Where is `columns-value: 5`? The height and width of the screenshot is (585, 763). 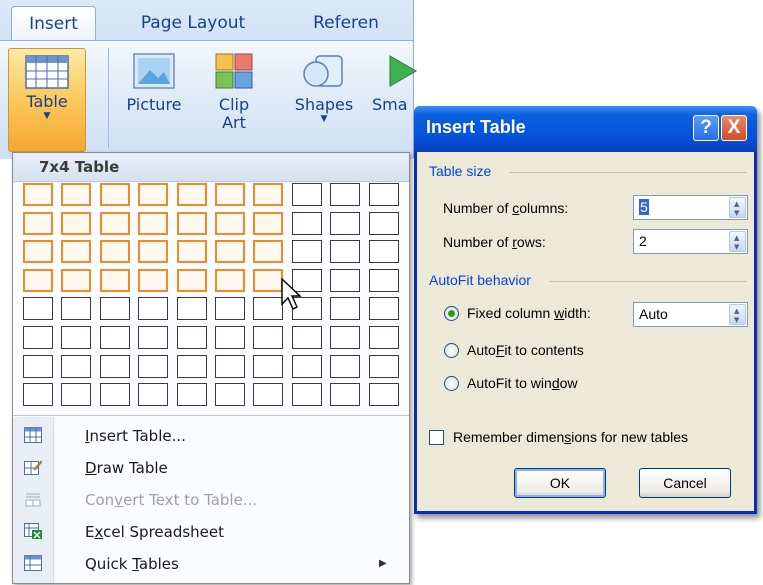 columns-value: 5 is located at coordinates (644, 207).